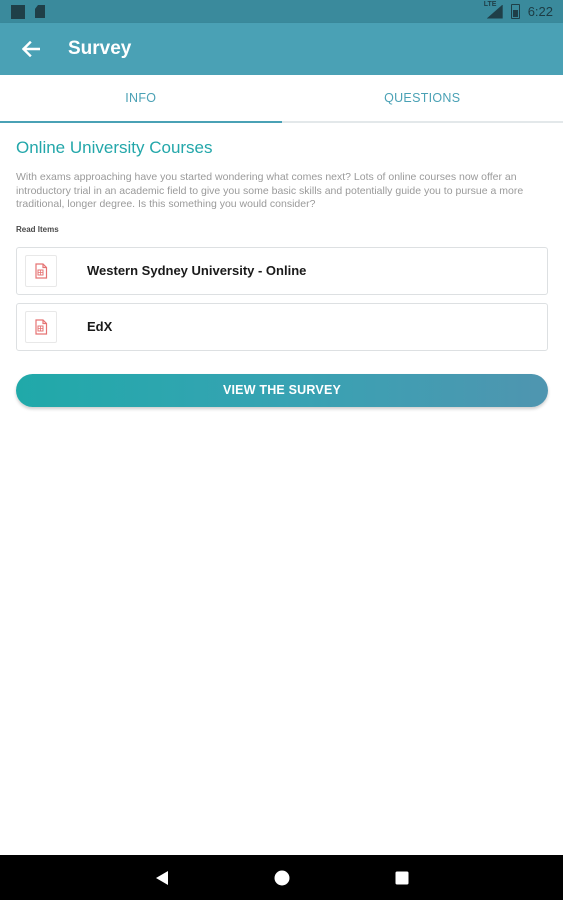 The image size is (563, 900). I want to click on status-bar: LTE 6:22, so click(281, 11).